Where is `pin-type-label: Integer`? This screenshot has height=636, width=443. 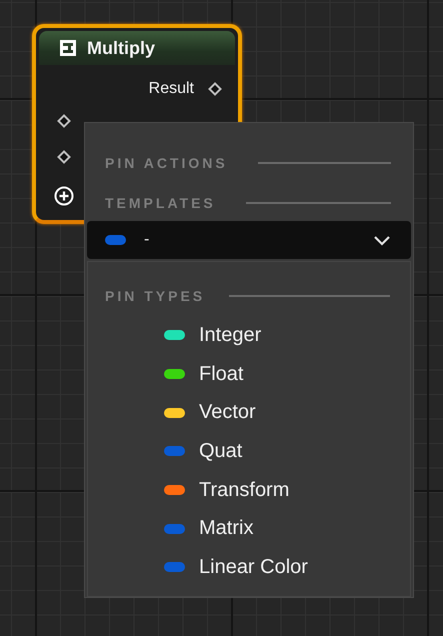 pin-type-label: Integer is located at coordinates (230, 335).